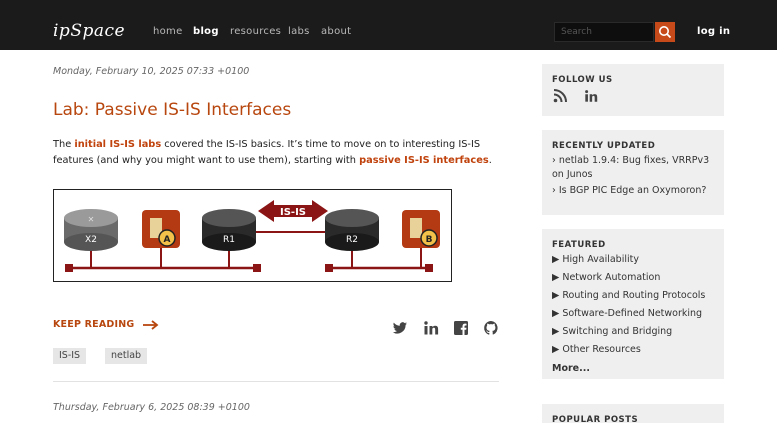  I want to click on intro-text-1: The, so click(64, 144).